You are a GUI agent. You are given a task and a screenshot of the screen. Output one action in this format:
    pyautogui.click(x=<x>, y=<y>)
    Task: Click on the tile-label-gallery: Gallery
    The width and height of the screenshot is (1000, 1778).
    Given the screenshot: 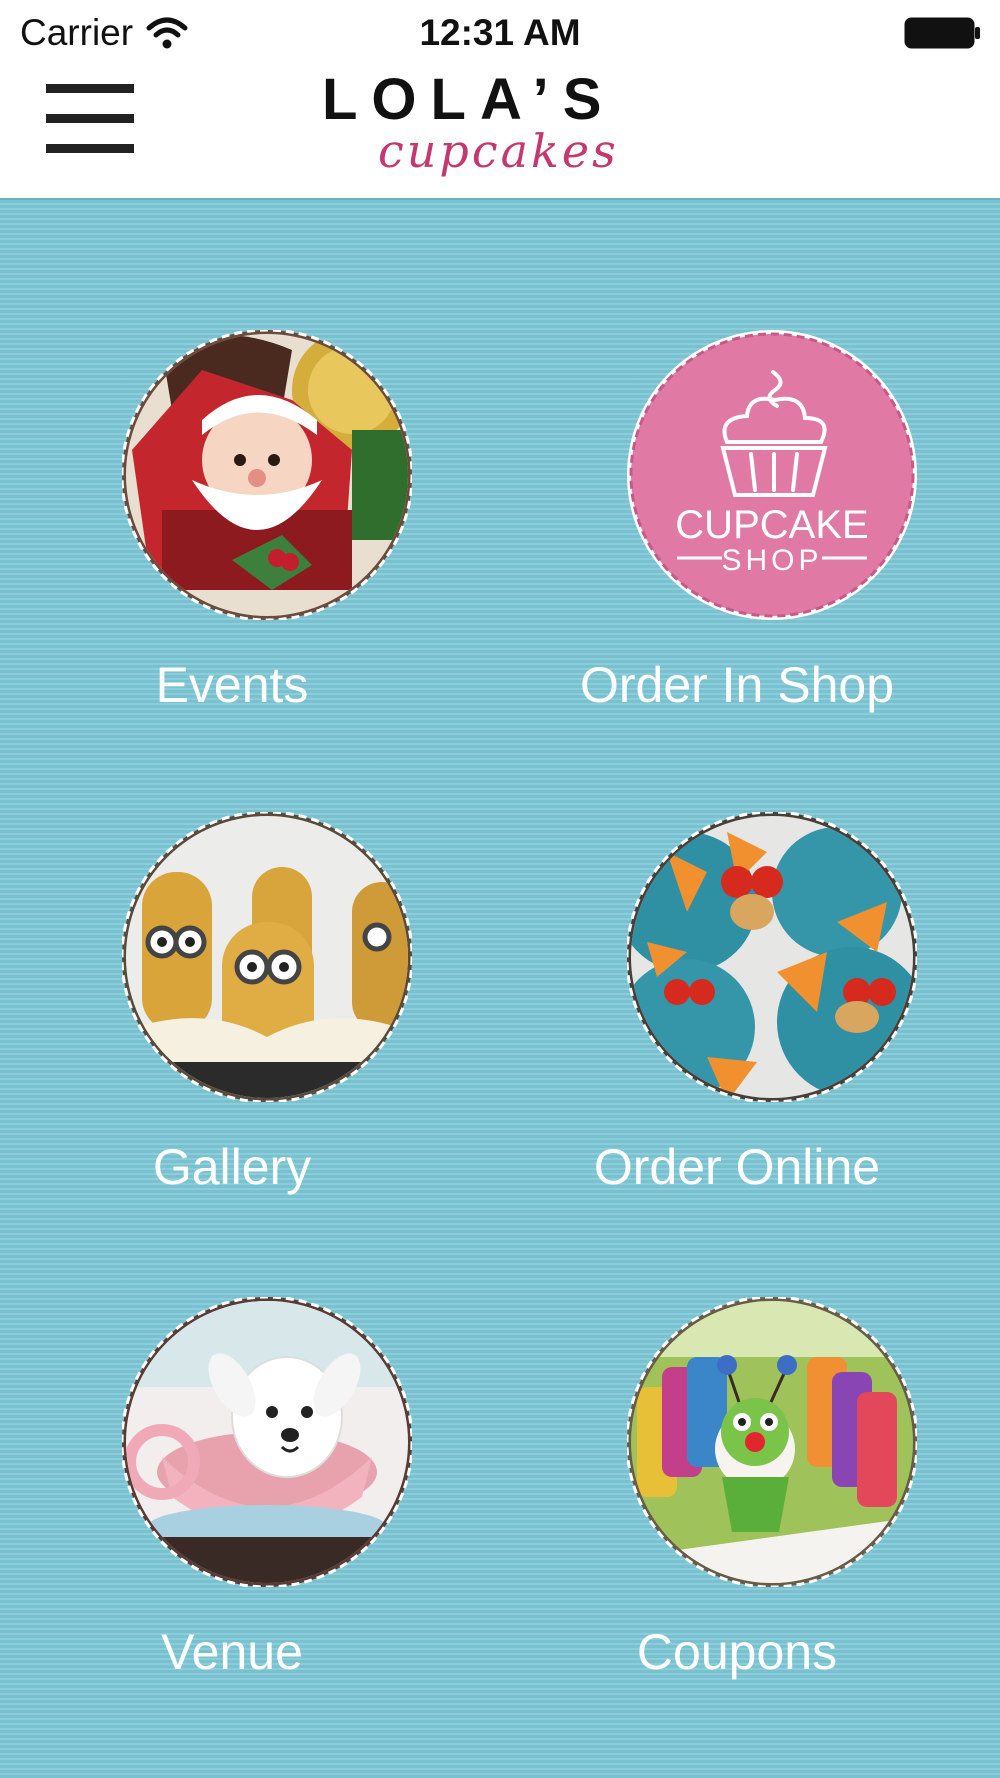 What is the action you would take?
    pyautogui.click(x=232, y=1167)
    